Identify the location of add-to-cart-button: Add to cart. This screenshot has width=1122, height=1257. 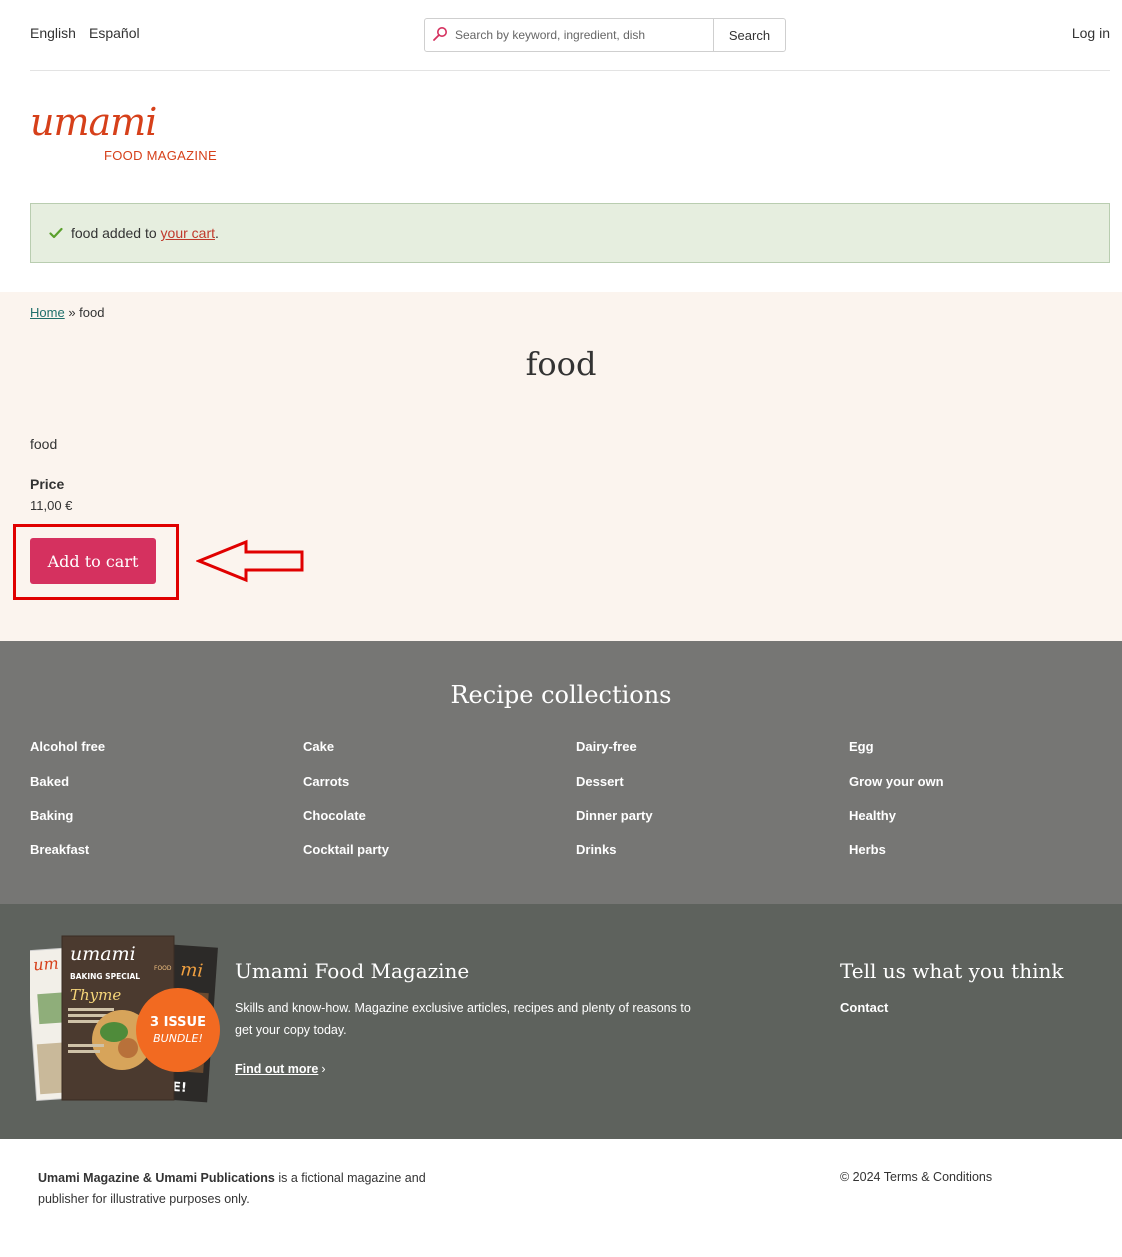
(93, 561).